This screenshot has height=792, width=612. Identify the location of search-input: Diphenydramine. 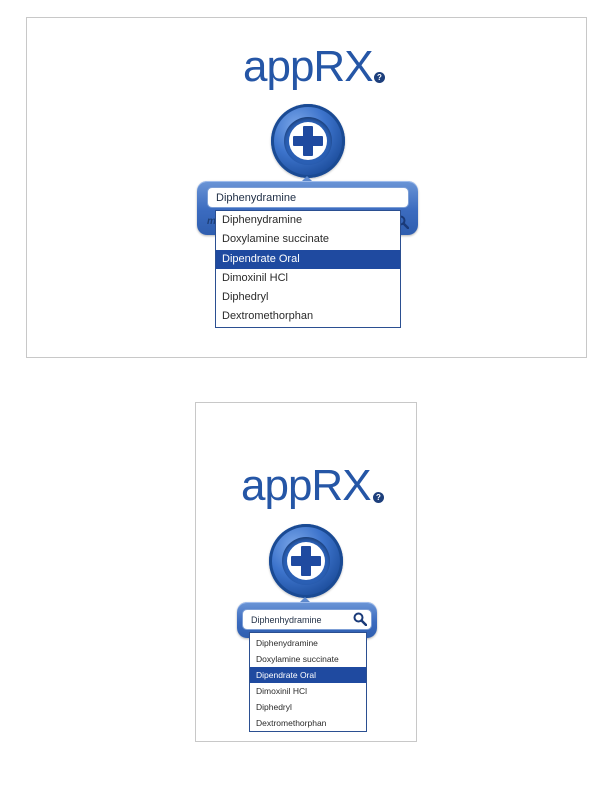
(308, 197).